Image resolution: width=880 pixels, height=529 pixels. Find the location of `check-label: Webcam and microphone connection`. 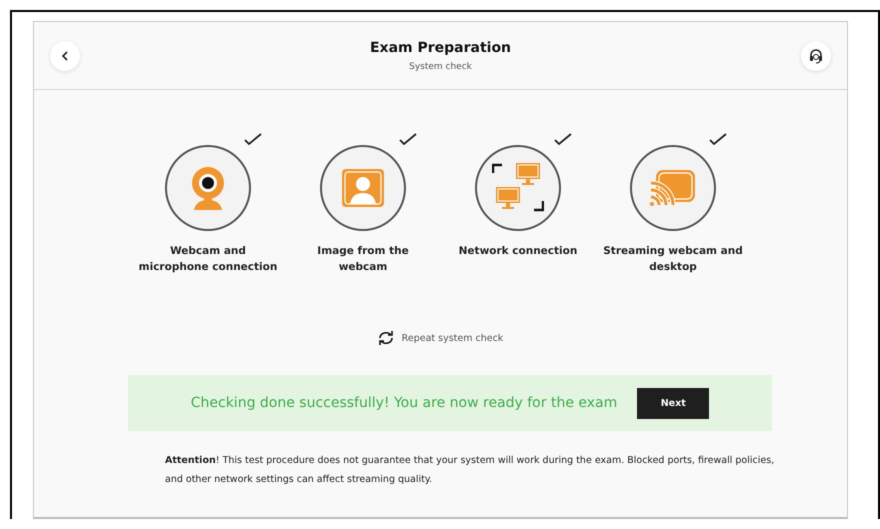

check-label: Webcam and microphone connection is located at coordinates (208, 259).